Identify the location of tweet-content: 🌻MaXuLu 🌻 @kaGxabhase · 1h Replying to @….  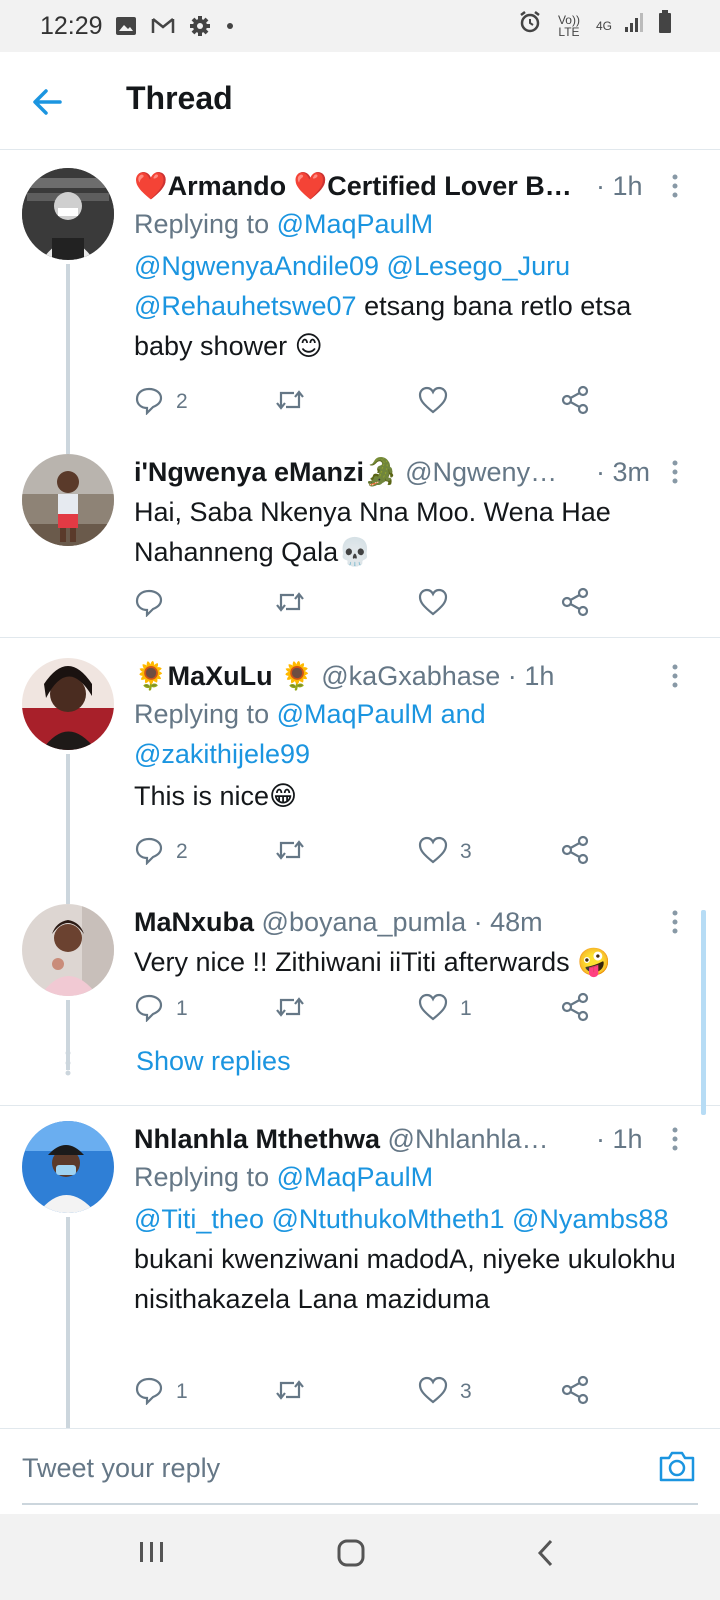
(407, 737).